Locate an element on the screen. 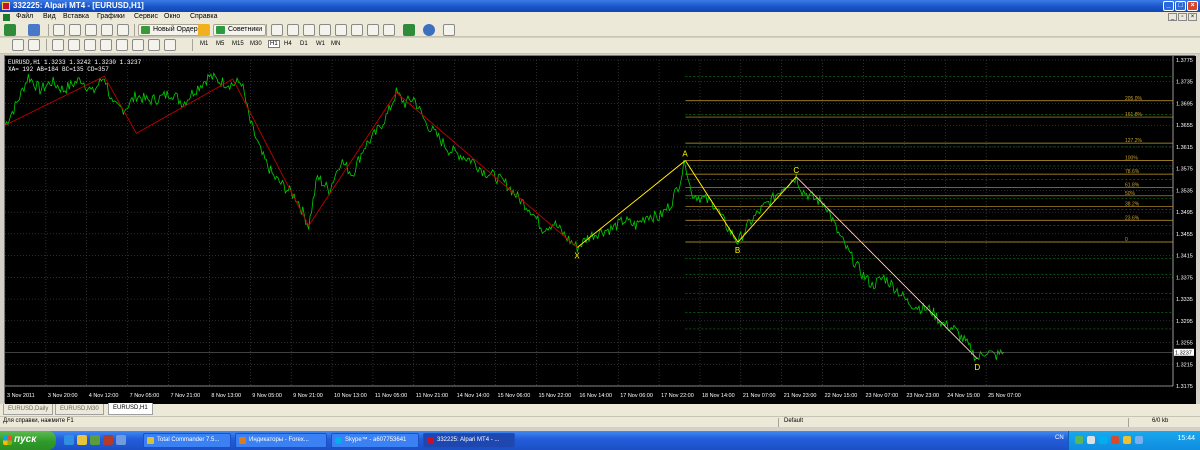  vertical-line-icon is located at coordinates (58, 45).